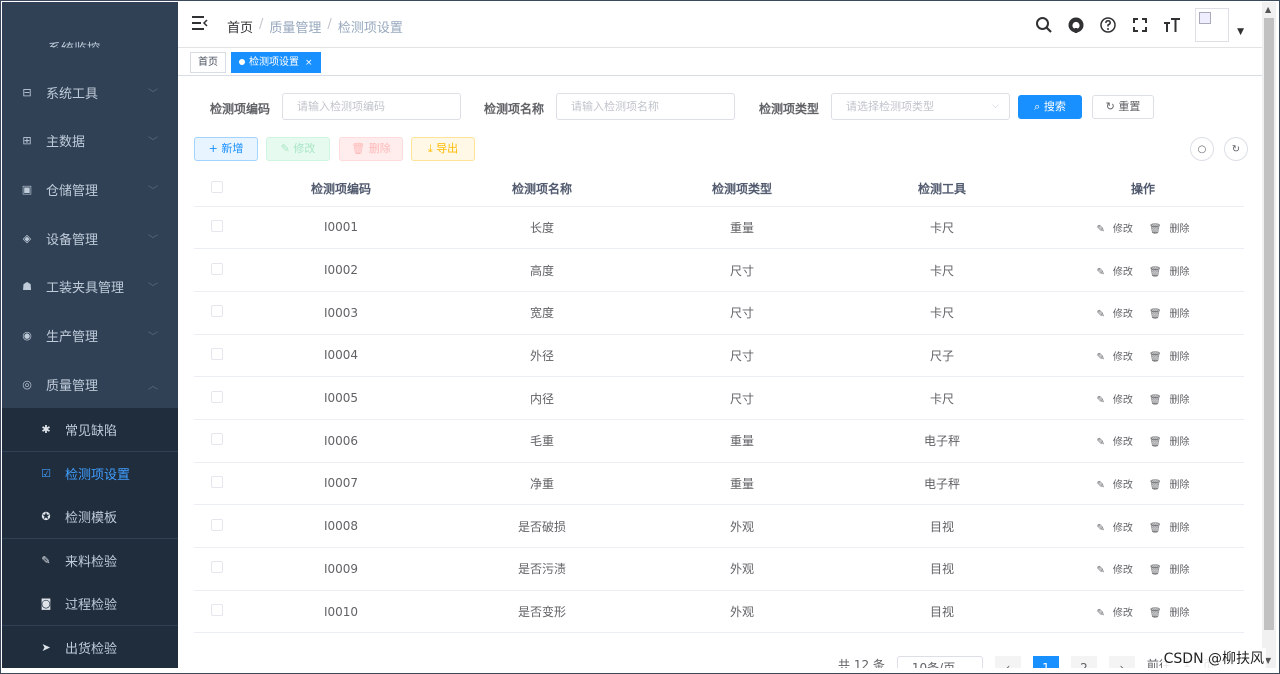  What do you see at coordinates (719, 270) in the screenshot?
I see `table-row: I0002 高度 尺寸 卡尺 ✎ 修改 🗑 删除` at bounding box center [719, 270].